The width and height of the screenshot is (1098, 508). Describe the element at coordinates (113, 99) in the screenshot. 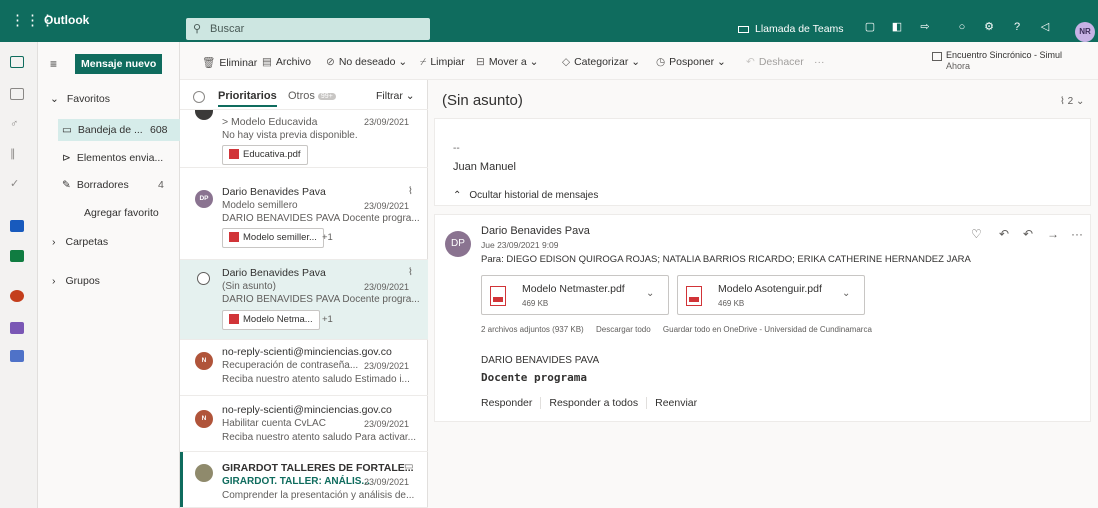

I see `favorites-header: ⌄ Favoritos` at that location.